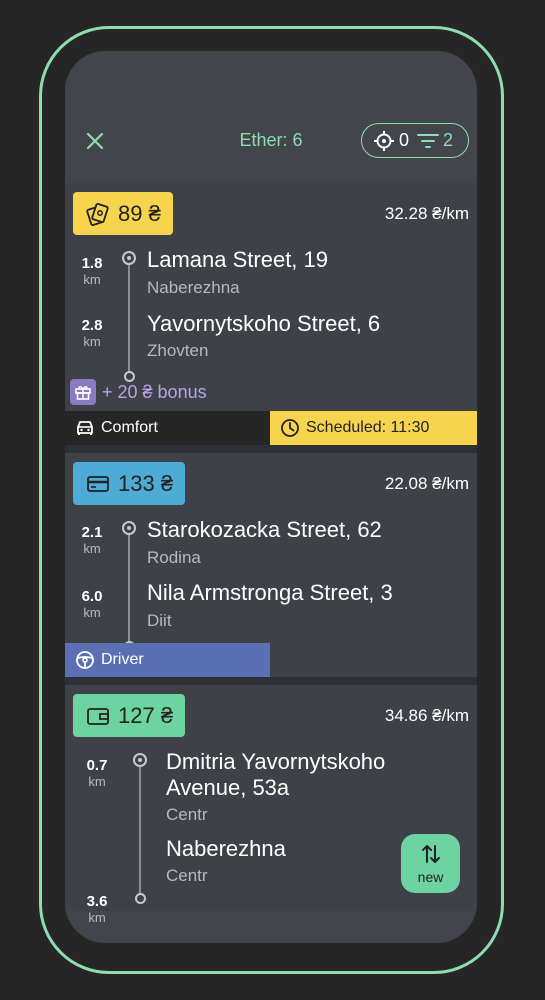 The image size is (545, 1000). I want to click on new-button-label: new, so click(430, 876).